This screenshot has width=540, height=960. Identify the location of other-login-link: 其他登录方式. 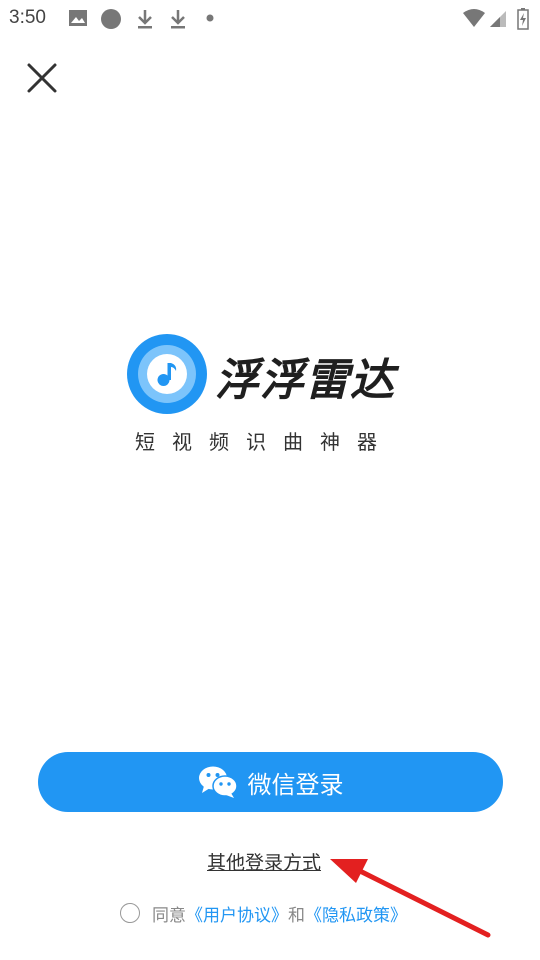
(264, 861).